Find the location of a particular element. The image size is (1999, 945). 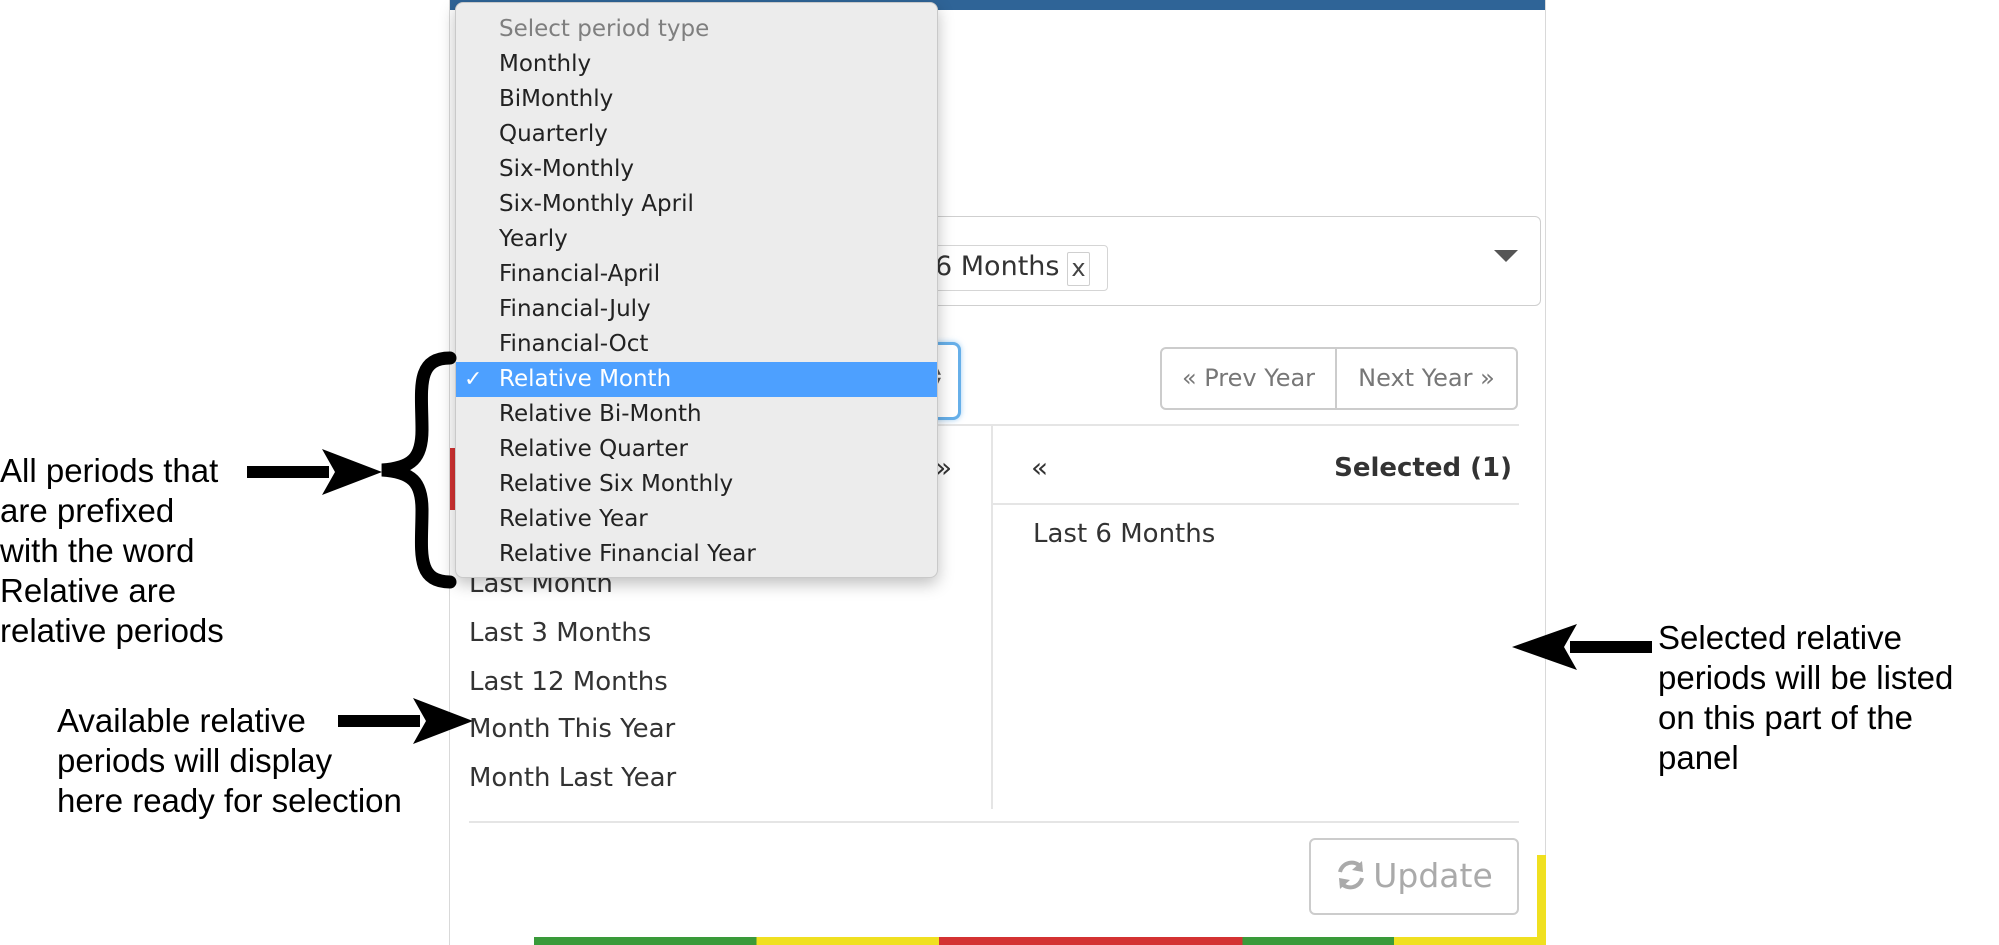

arrow-left-icon is located at coordinates (1582, 647).